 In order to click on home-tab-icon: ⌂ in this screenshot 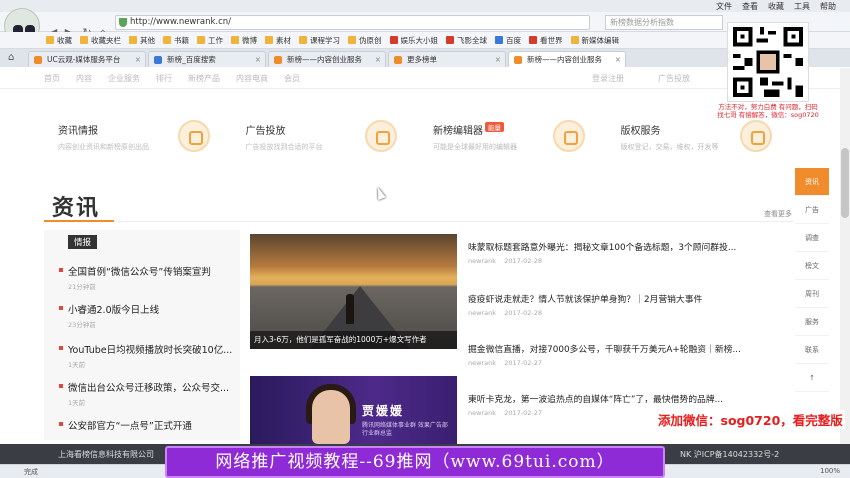, I will do `click(11, 57)`.